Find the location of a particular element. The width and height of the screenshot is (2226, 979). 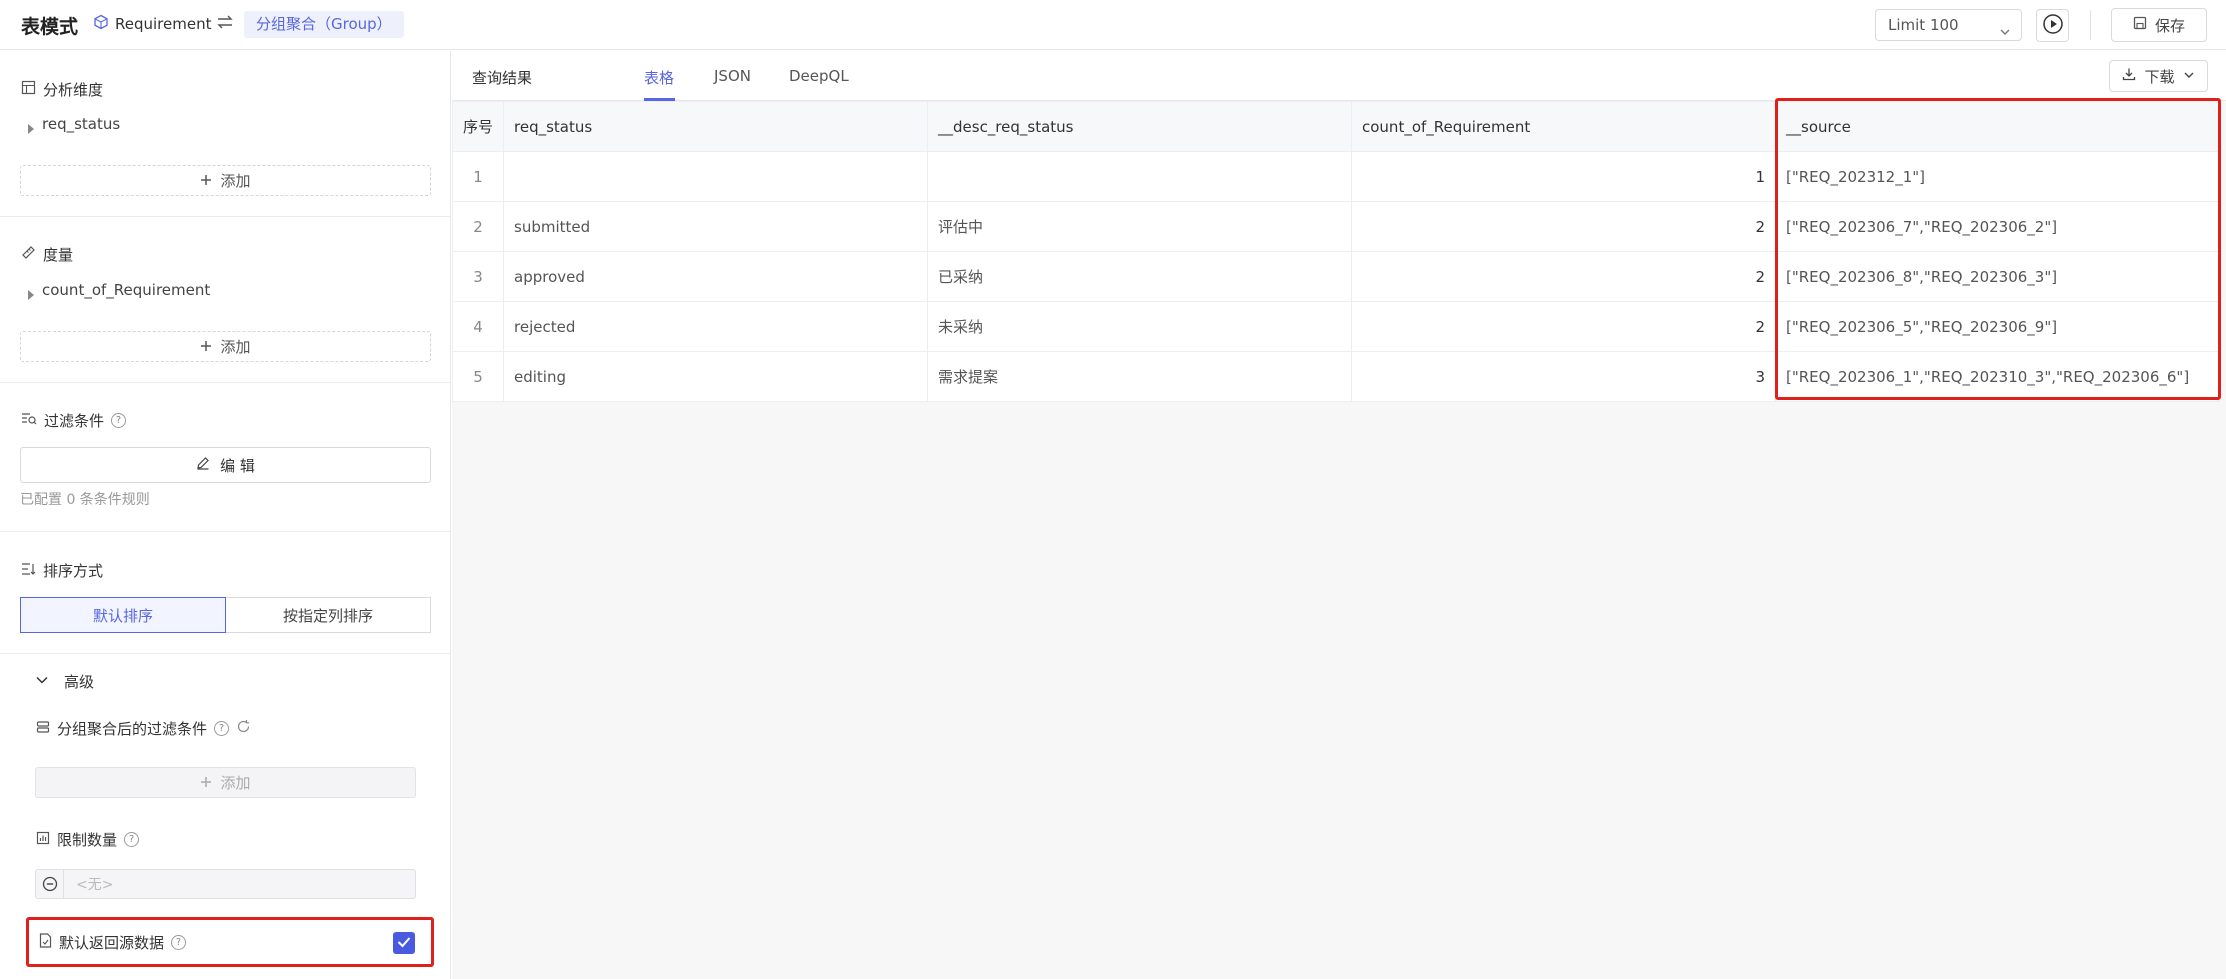

table-cell: 需求提案 is located at coordinates (1139, 376).